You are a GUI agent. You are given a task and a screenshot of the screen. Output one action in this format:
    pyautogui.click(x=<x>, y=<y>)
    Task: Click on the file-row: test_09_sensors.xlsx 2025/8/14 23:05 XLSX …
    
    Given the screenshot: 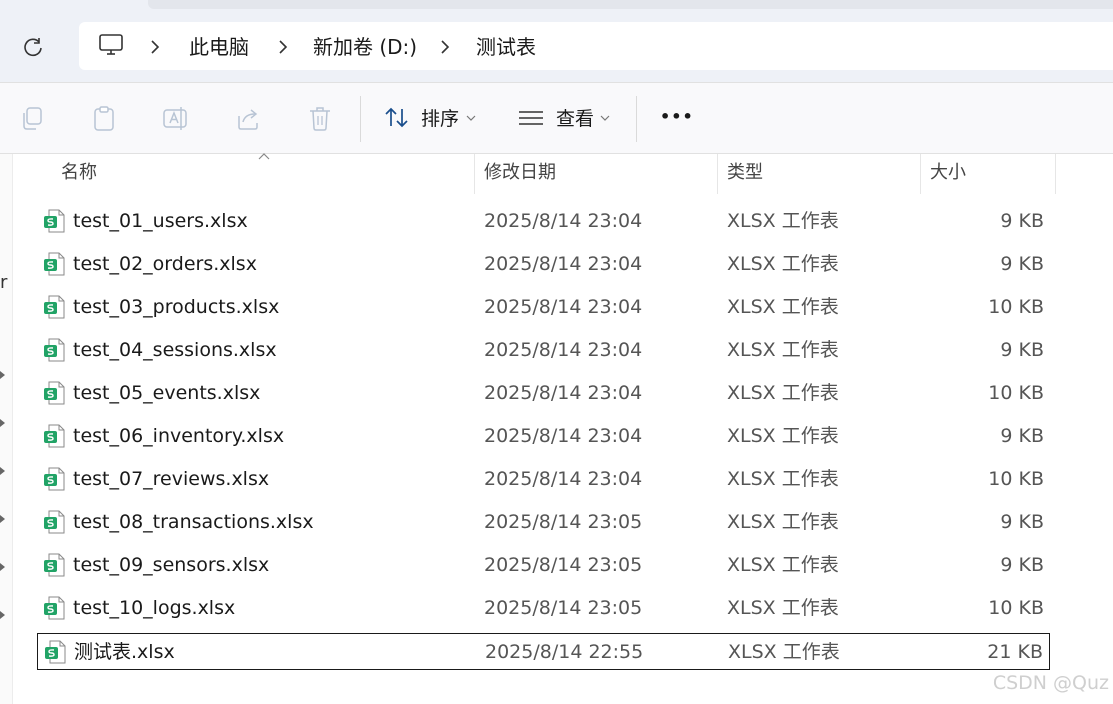 What is the action you would take?
    pyautogui.click(x=543, y=565)
    